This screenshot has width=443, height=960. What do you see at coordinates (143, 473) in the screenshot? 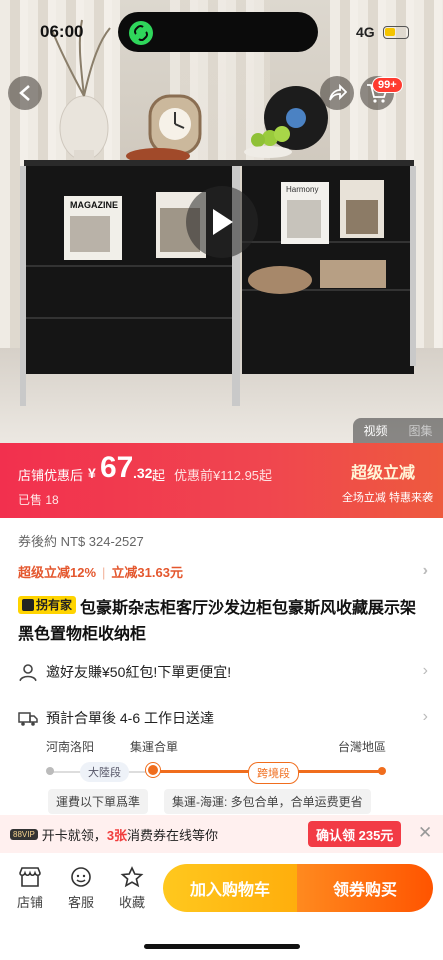
I see `price-decimal: .32` at bounding box center [143, 473].